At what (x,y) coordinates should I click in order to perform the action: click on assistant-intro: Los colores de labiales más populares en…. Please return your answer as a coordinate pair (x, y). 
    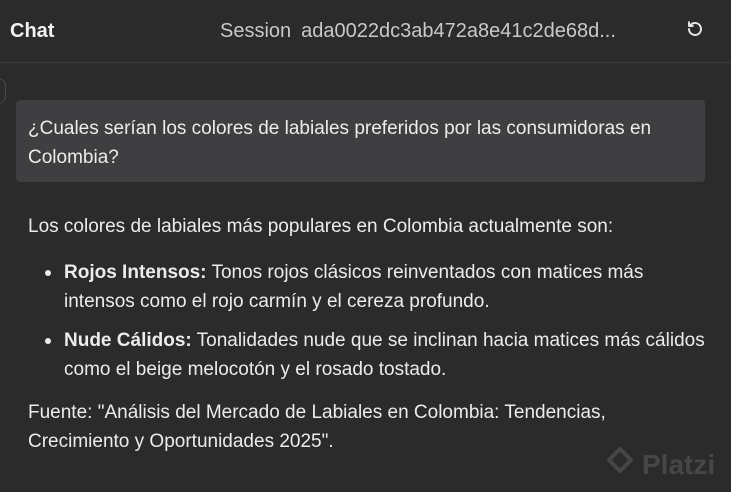
    Looking at the image, I should click on (321, 226).